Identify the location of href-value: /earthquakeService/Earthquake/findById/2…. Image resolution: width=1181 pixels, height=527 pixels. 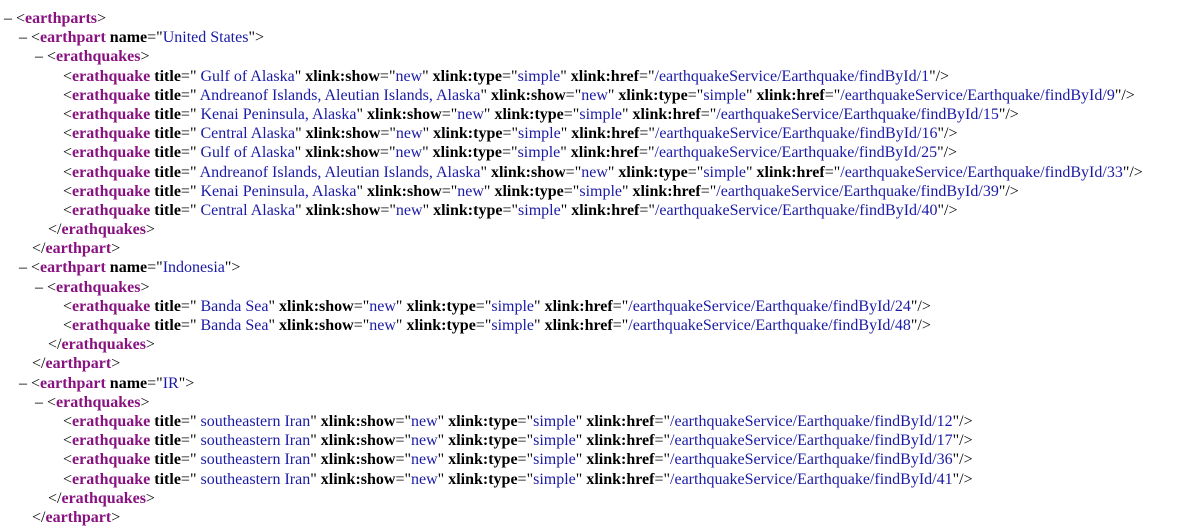
(769, 306).